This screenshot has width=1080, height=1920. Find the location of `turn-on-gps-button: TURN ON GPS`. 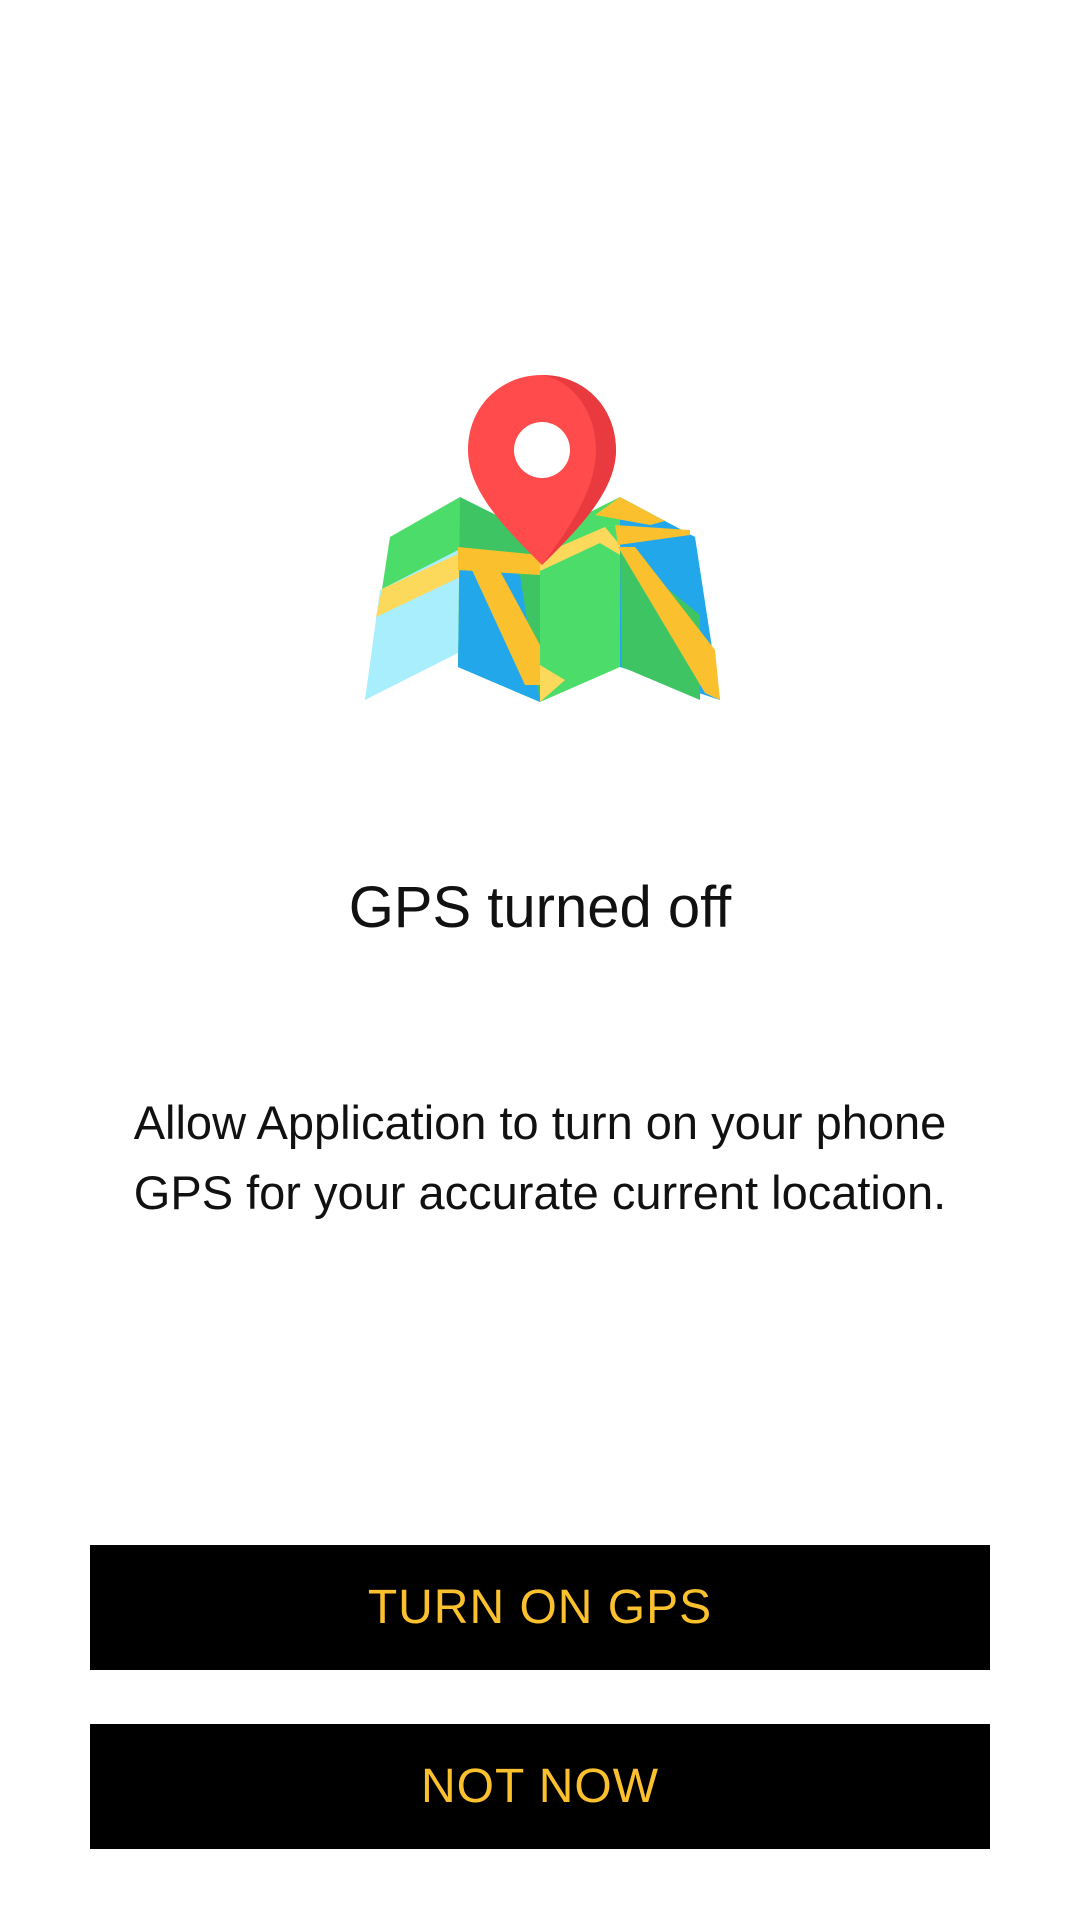

turn-on-gps-button: TURN ON GPS is located at coordinates (540, 1607).